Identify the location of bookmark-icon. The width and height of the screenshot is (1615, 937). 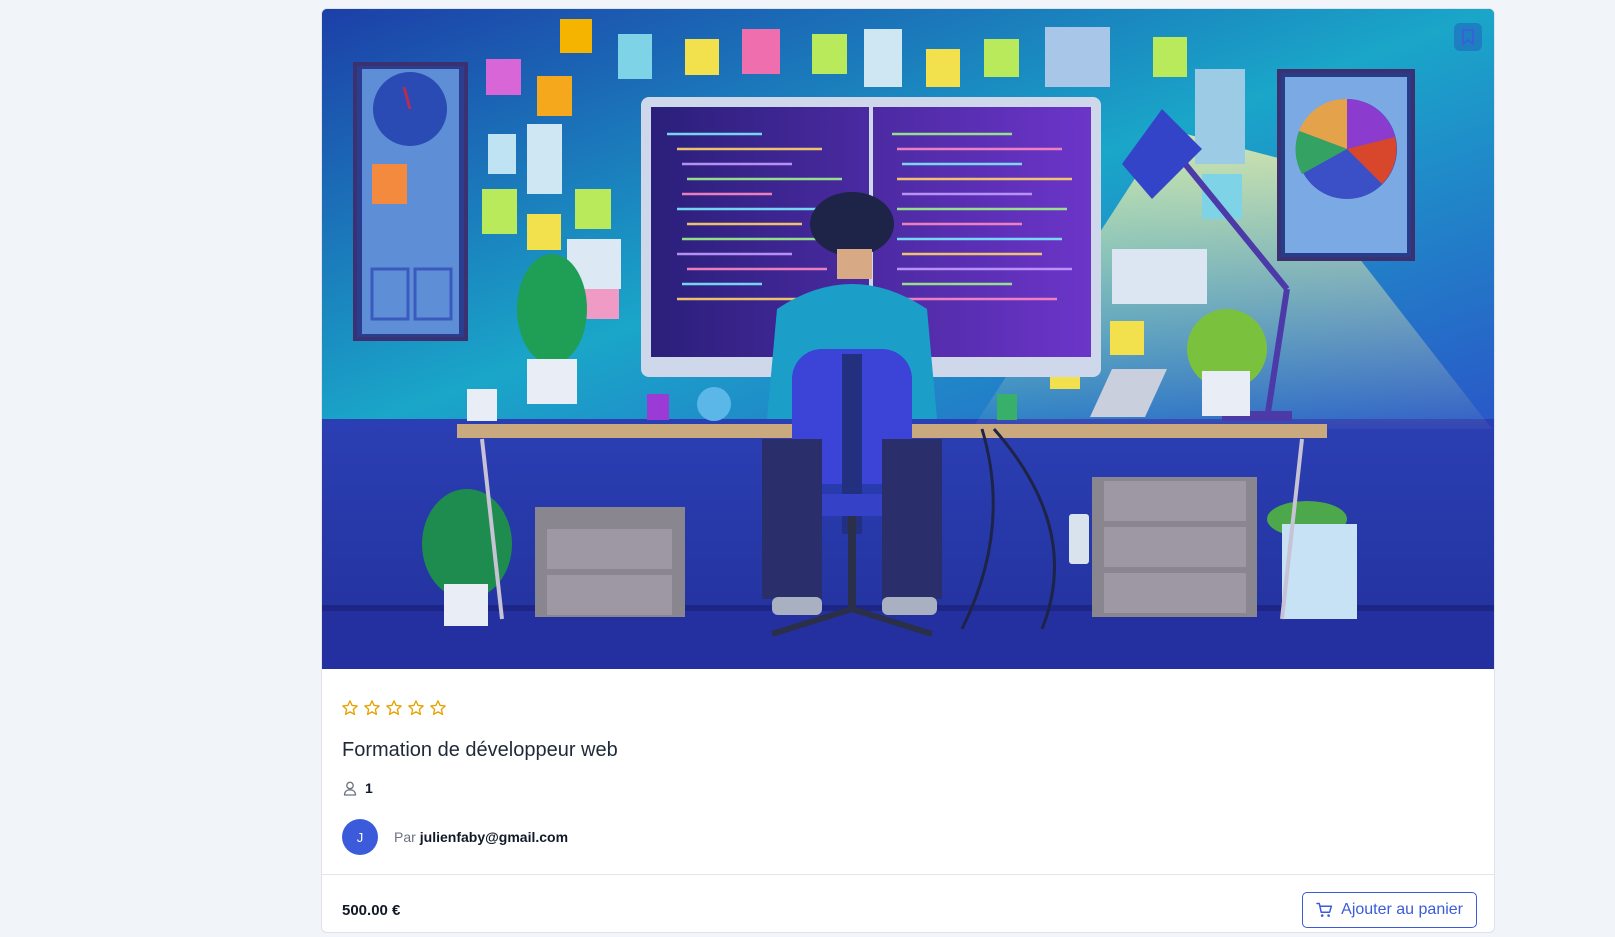
(1468, 37).